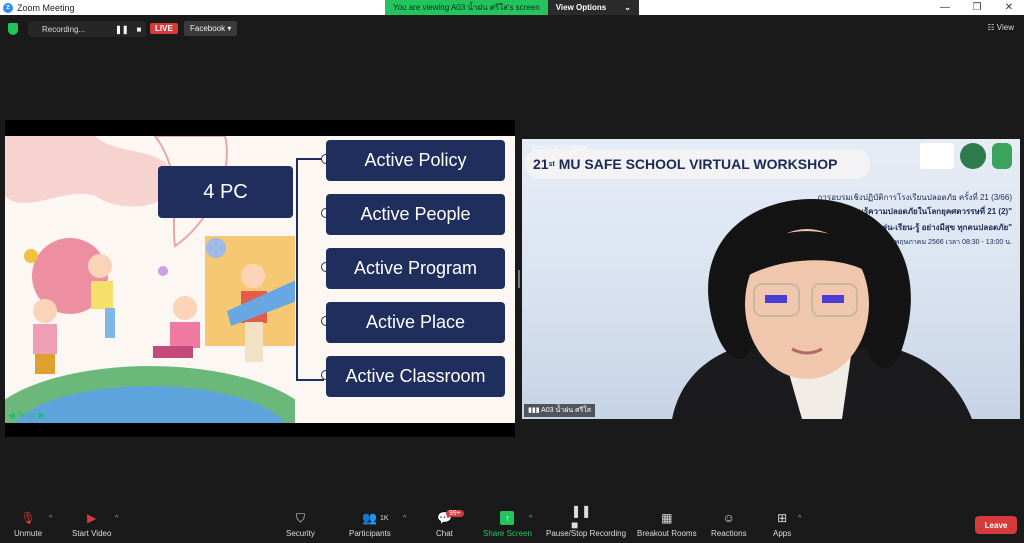  Describe the element at coordinates (466, 7) in the screenshot. I see `viewing-message: You are viewing A03 น้ำฝน ศรีใส's screen` at that location.